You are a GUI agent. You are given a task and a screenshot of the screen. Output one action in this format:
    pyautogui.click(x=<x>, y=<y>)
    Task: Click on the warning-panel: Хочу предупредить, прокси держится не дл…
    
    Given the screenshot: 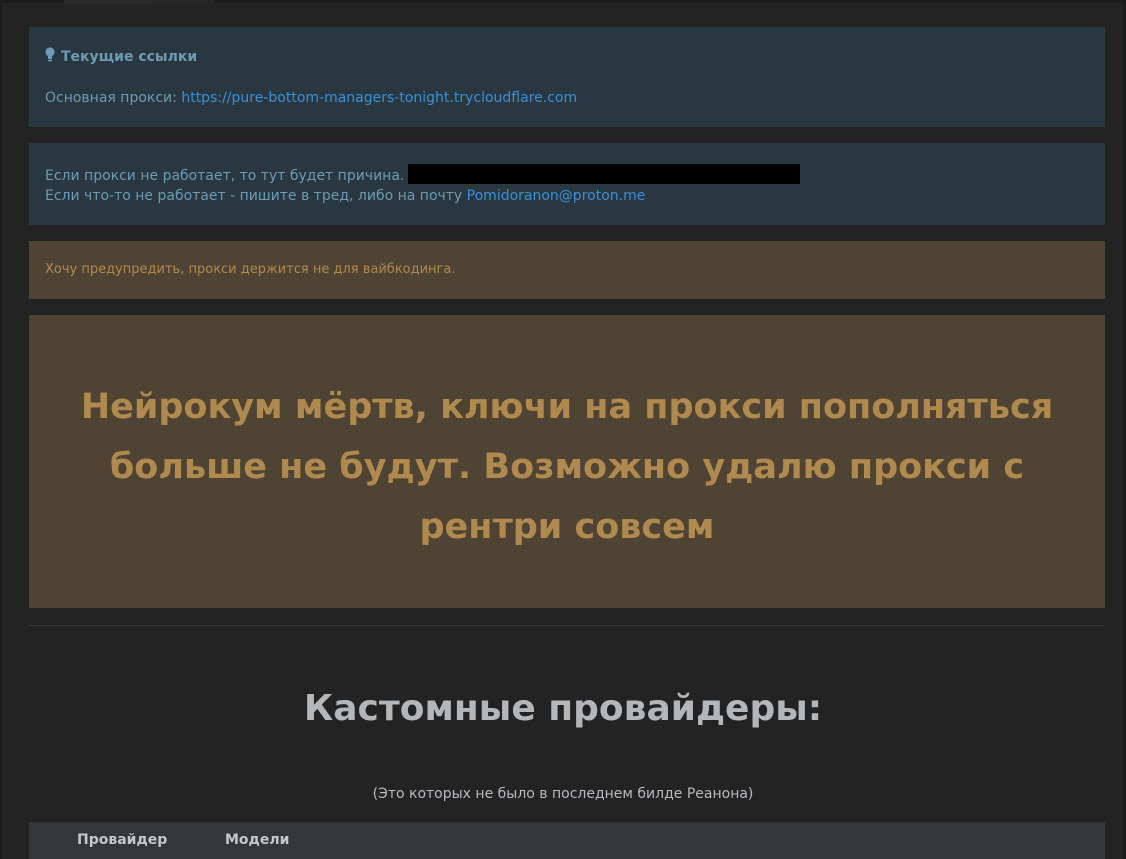 What is the action you would take?
    pyautogui.click(x=567, y=270)
    